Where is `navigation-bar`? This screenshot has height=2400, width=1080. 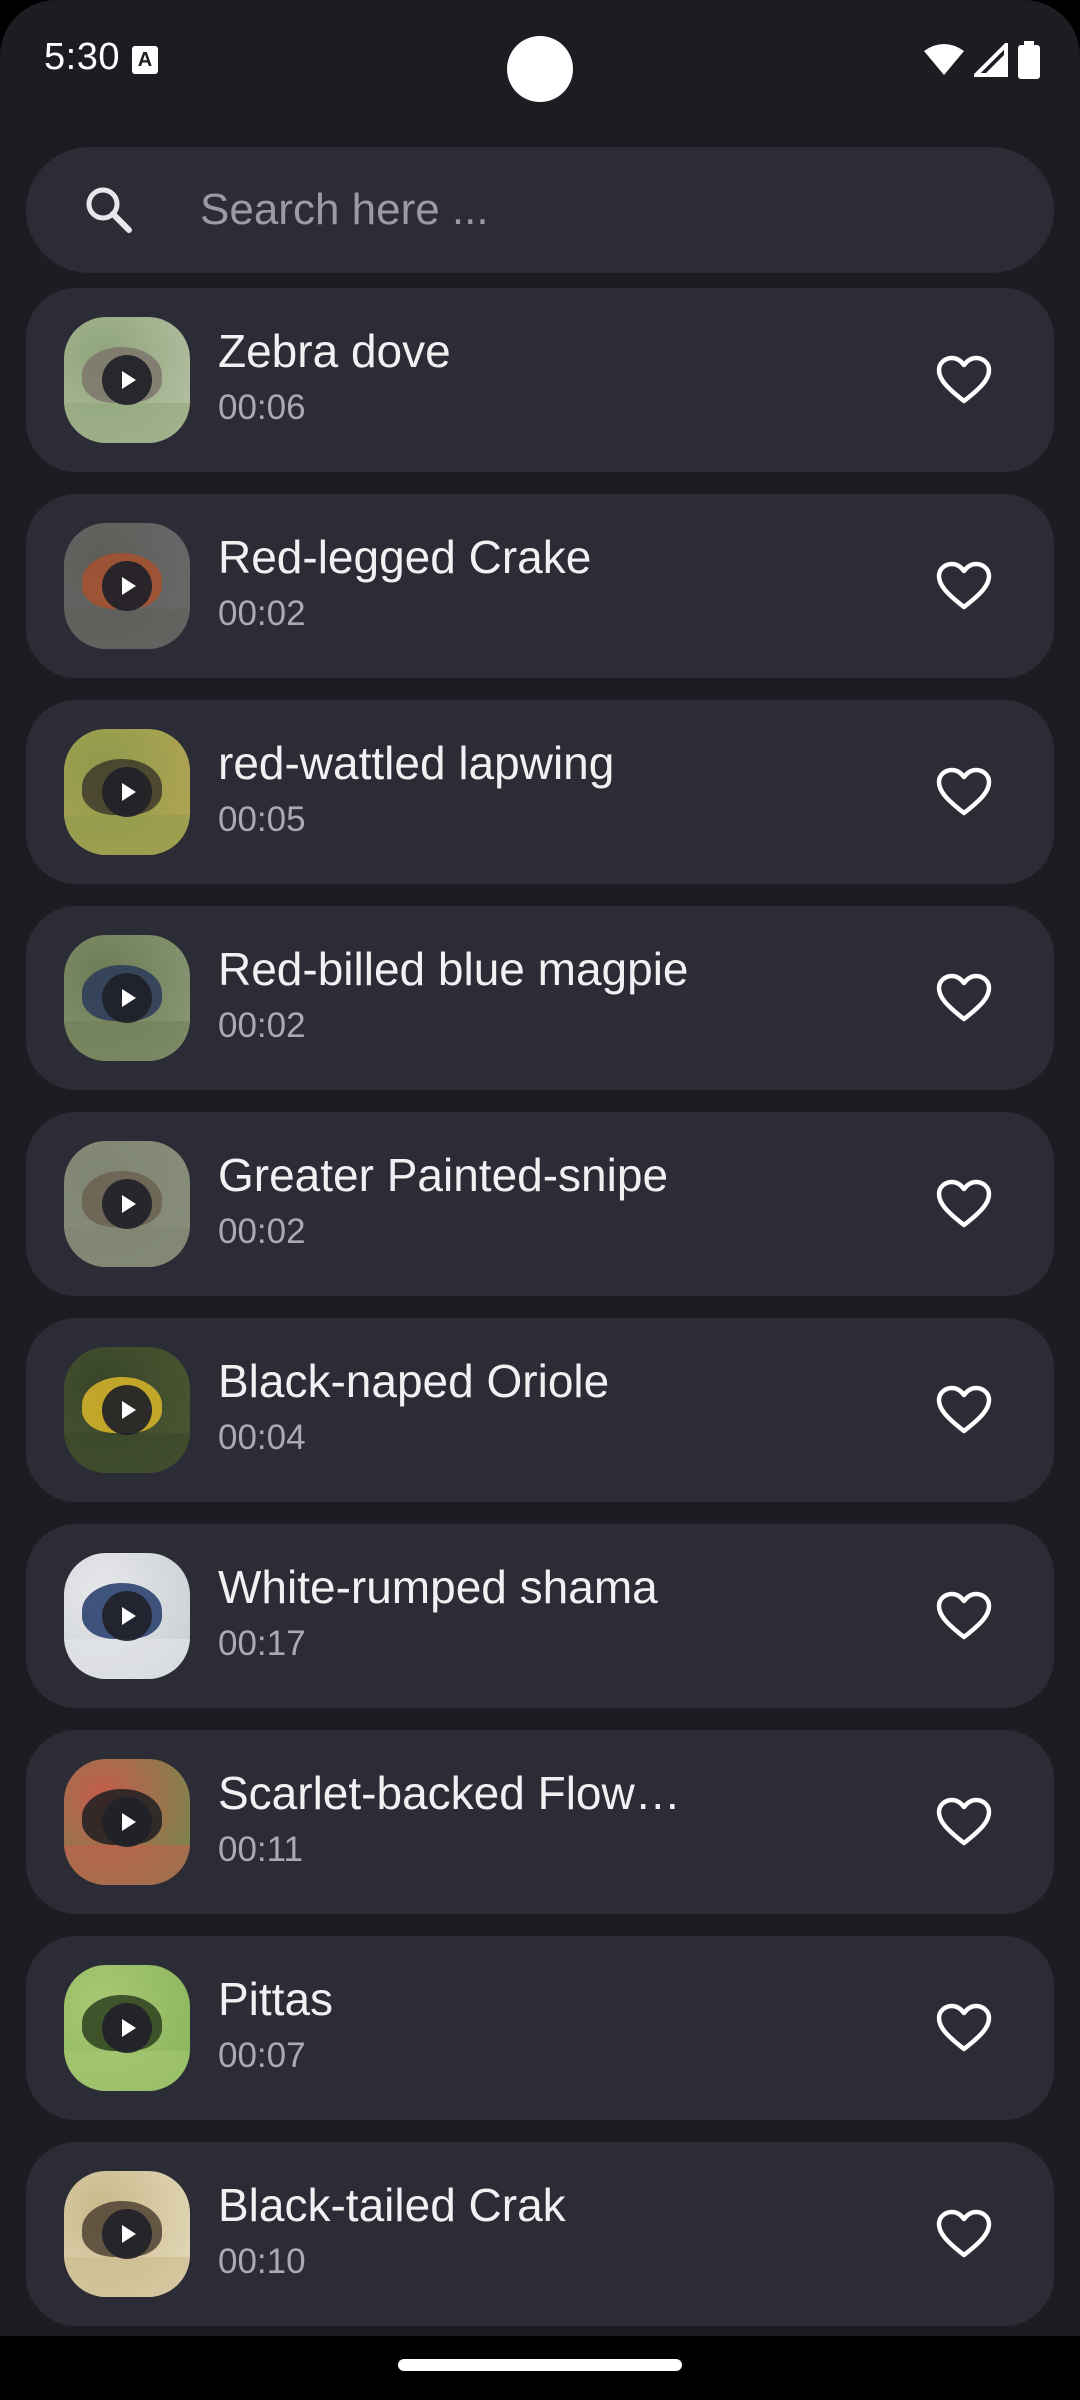
navigation-bar is located at coordinates (540, 2368).